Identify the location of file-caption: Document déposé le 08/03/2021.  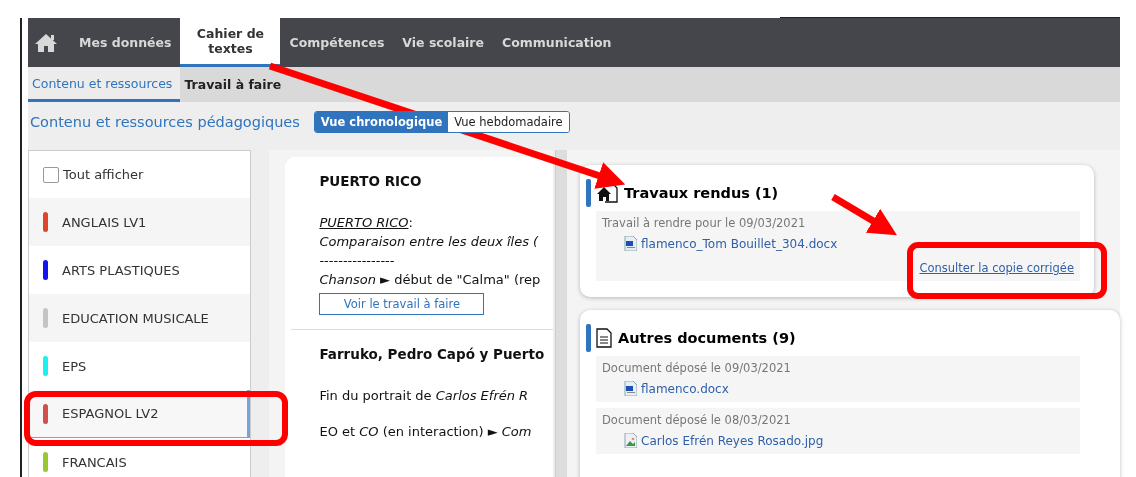
(697, 420).